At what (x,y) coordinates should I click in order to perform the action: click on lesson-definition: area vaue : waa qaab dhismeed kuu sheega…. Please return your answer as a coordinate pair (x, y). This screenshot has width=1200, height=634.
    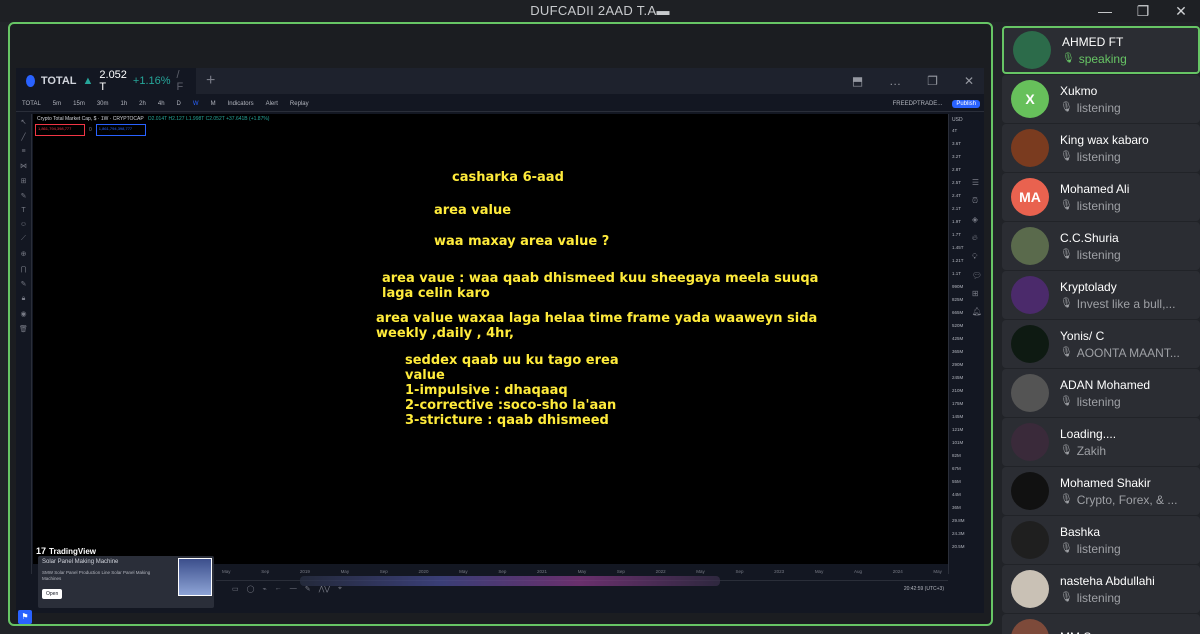
    Looking at the image, I should click on (600, 286).